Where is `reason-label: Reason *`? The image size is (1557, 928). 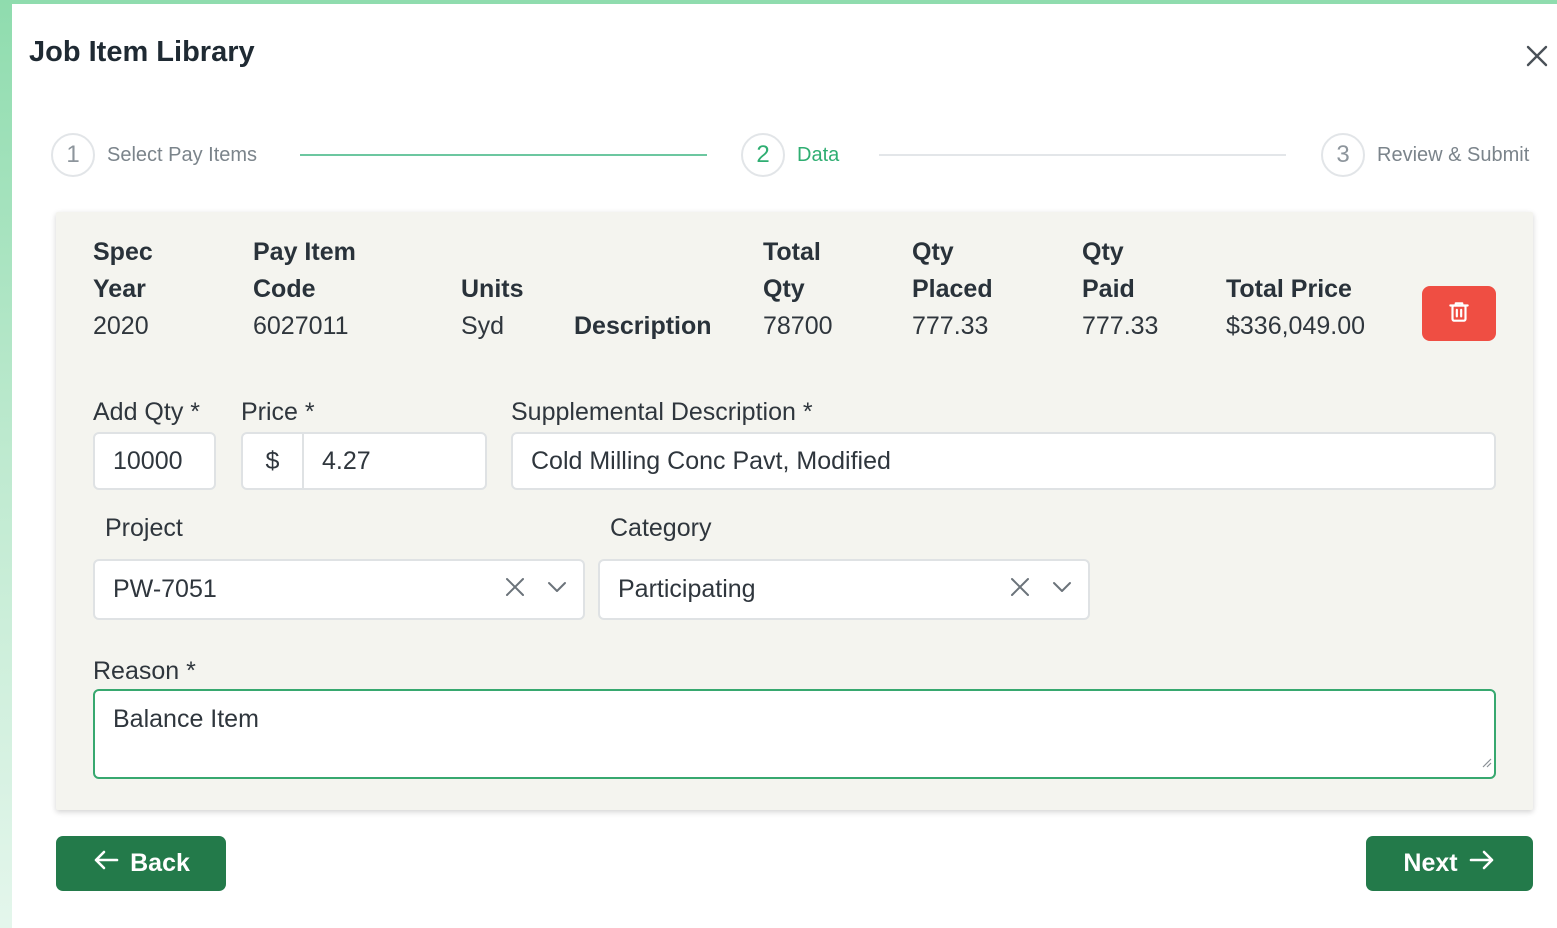
reason-label: Reason * is located at coordinates (144, 671).